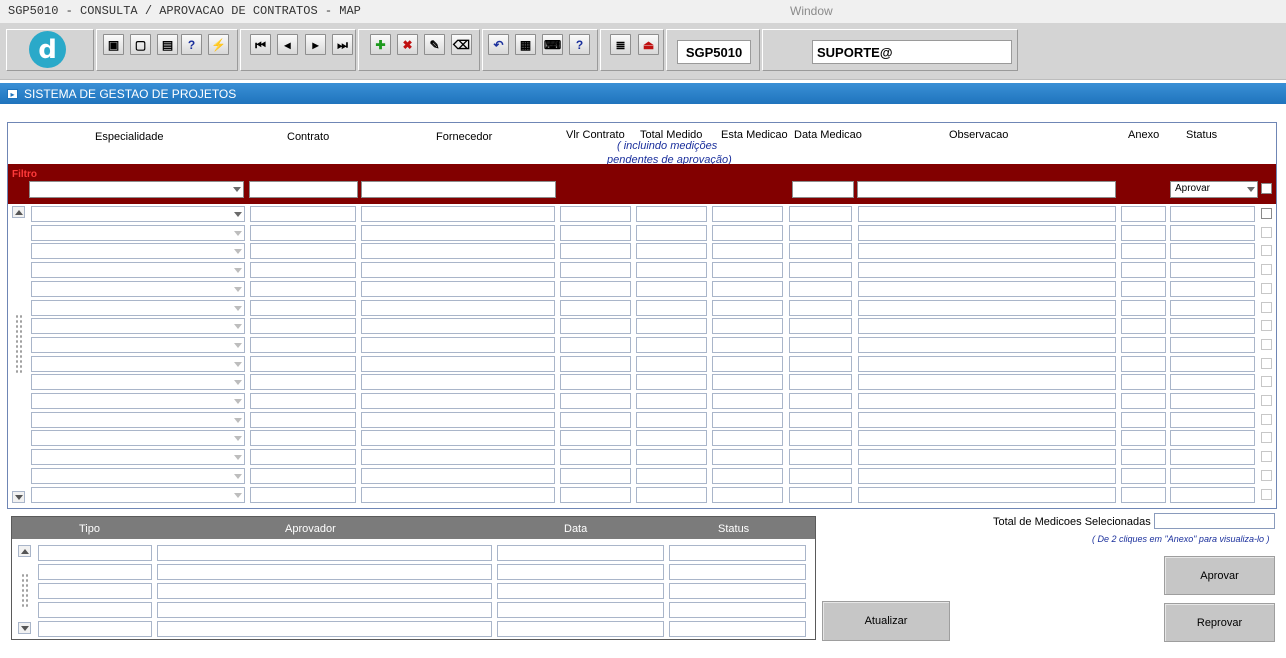 The image size is (1286, 658). I want to click on filter-contrato-input, so click(303, 189).